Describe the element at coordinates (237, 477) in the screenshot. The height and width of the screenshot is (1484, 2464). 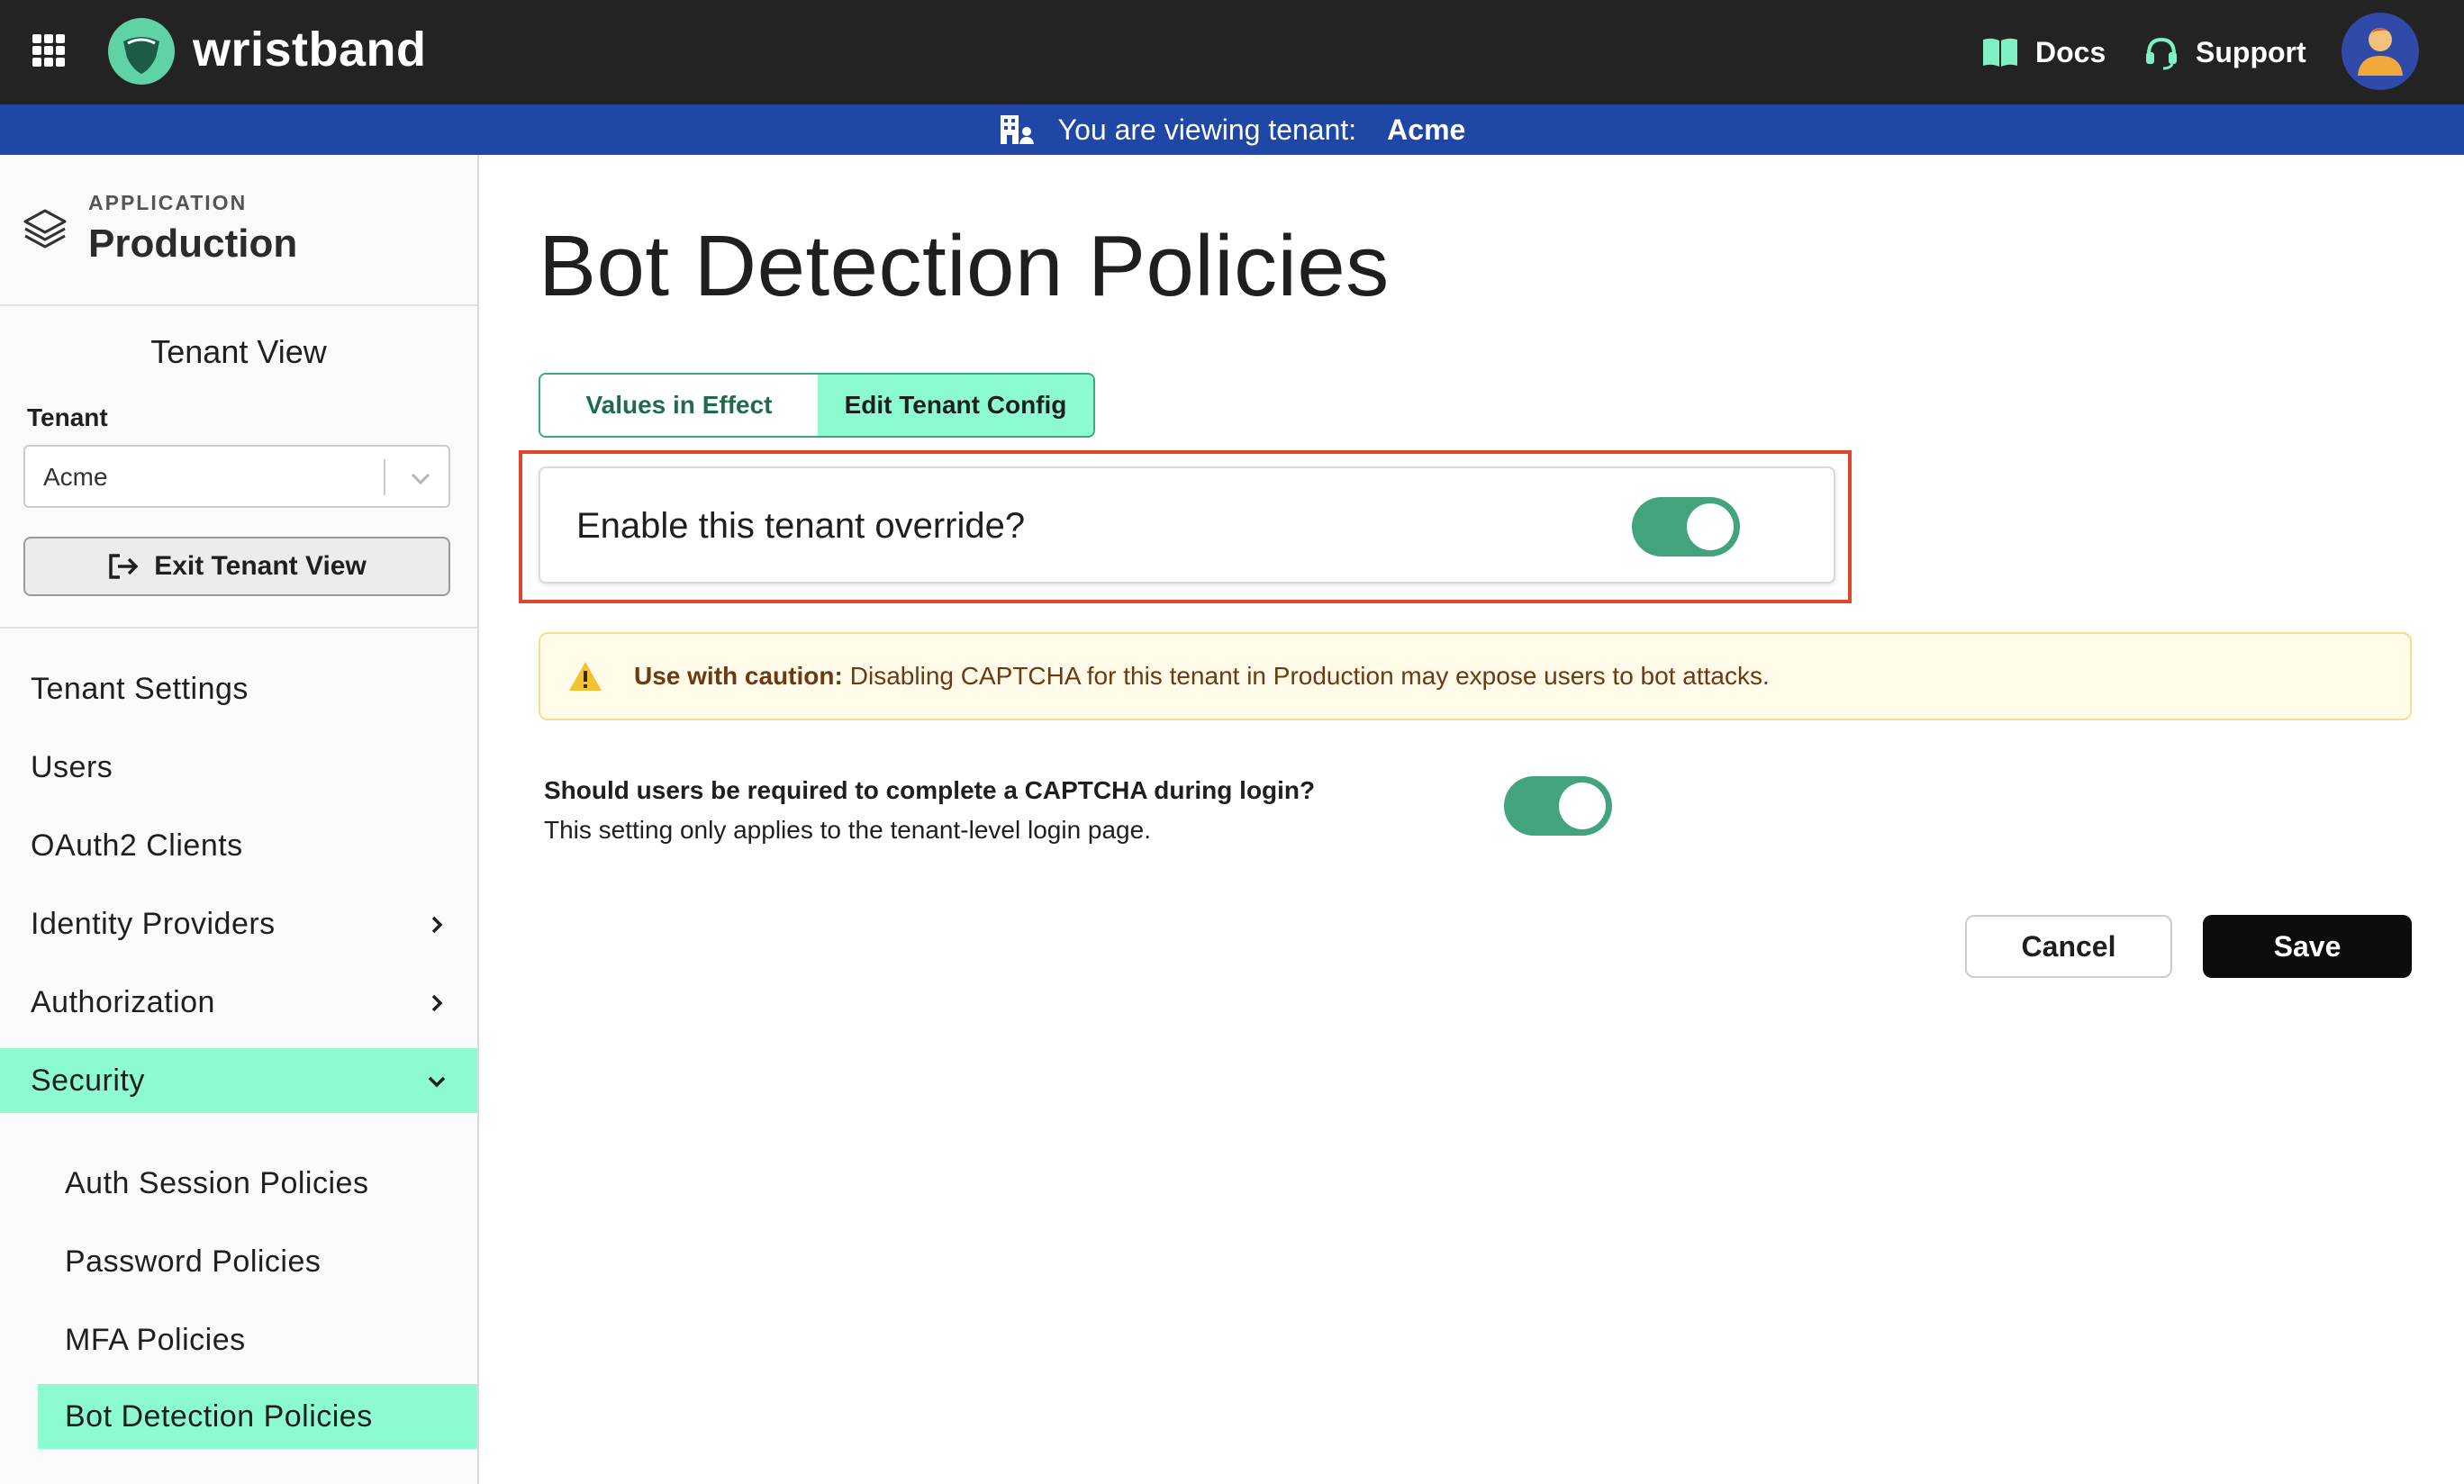
I see `tenant-select: Acme` at that location.